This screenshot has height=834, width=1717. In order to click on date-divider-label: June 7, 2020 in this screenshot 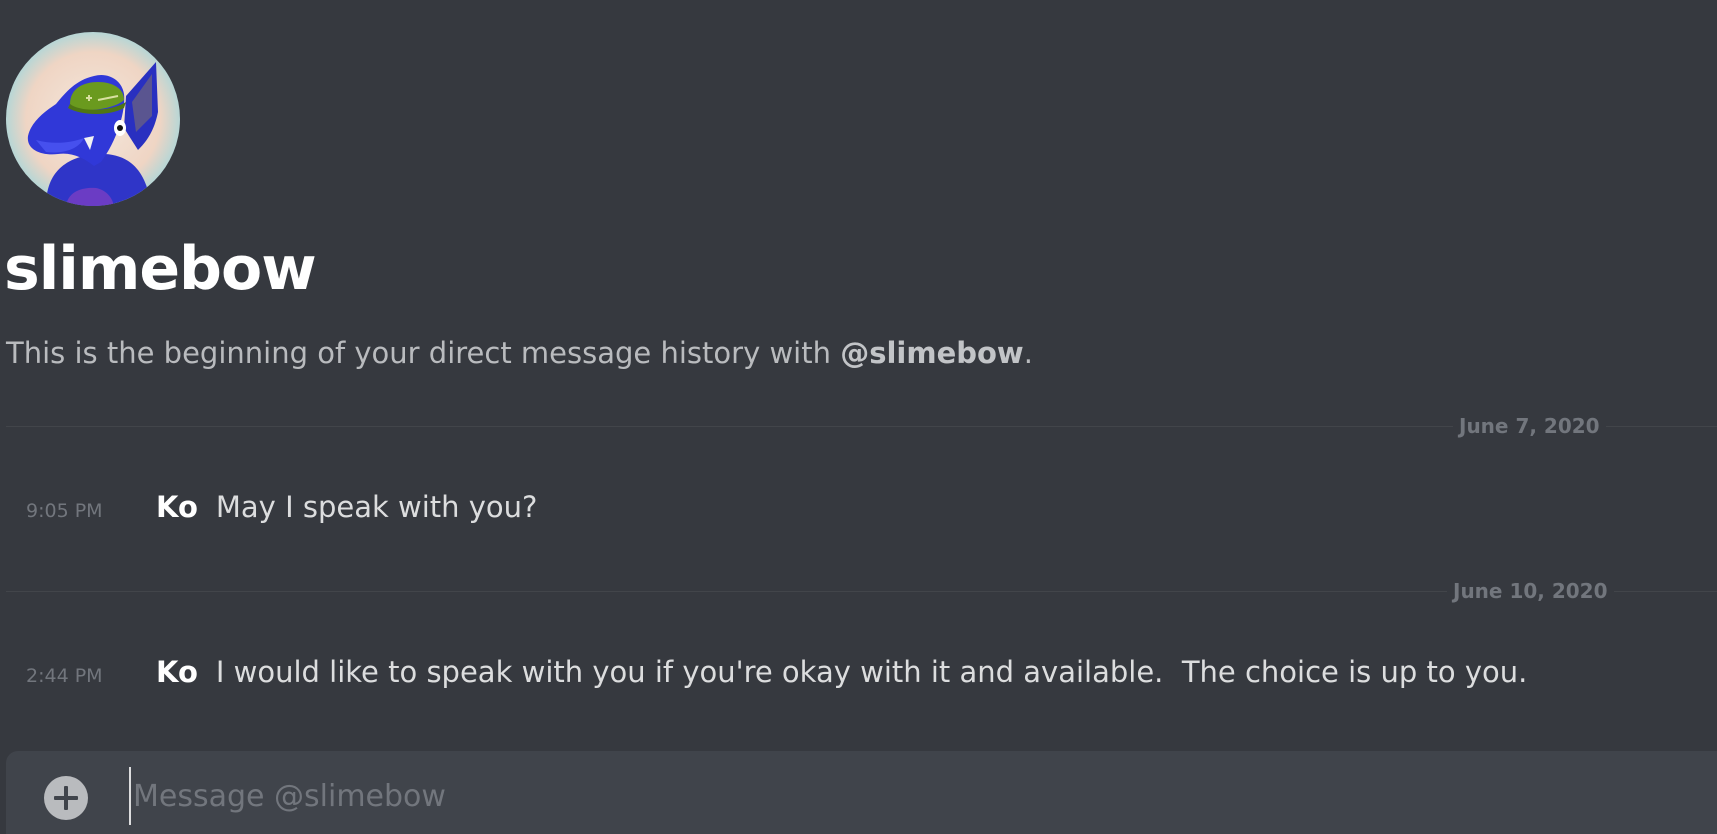, I will do `click(1529, 426)`.